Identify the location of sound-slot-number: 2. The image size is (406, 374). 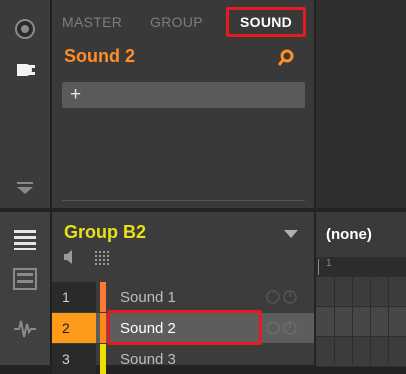
(74, 328).